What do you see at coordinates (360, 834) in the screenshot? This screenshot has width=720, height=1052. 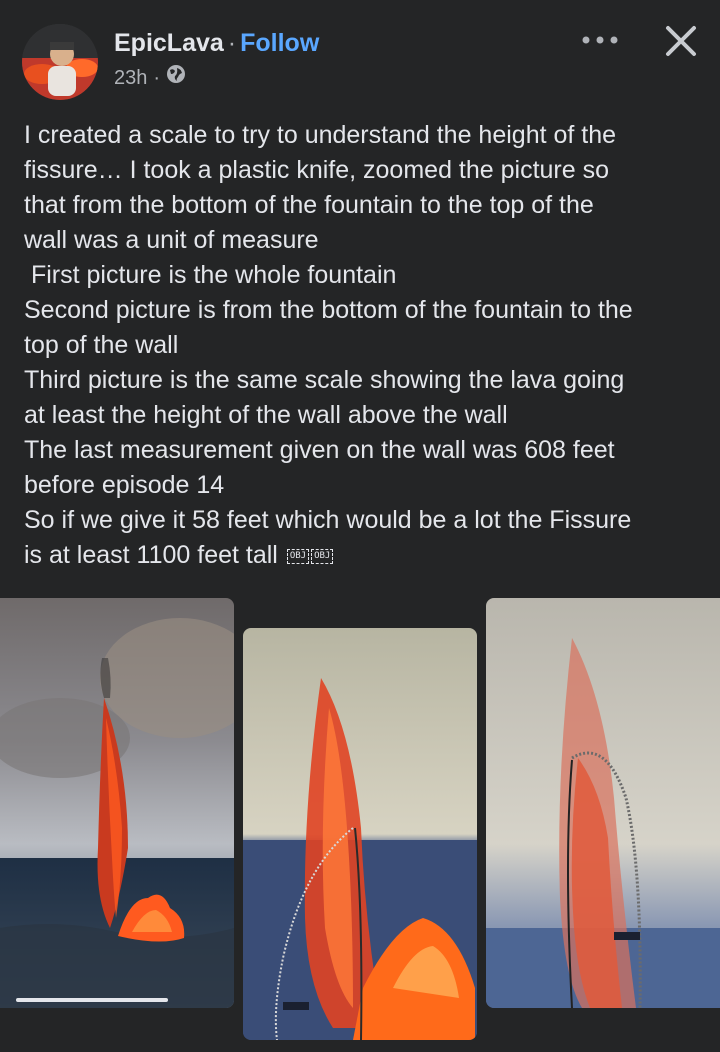 I see `photo-fountain-scale` at bounding box center [360, 834].